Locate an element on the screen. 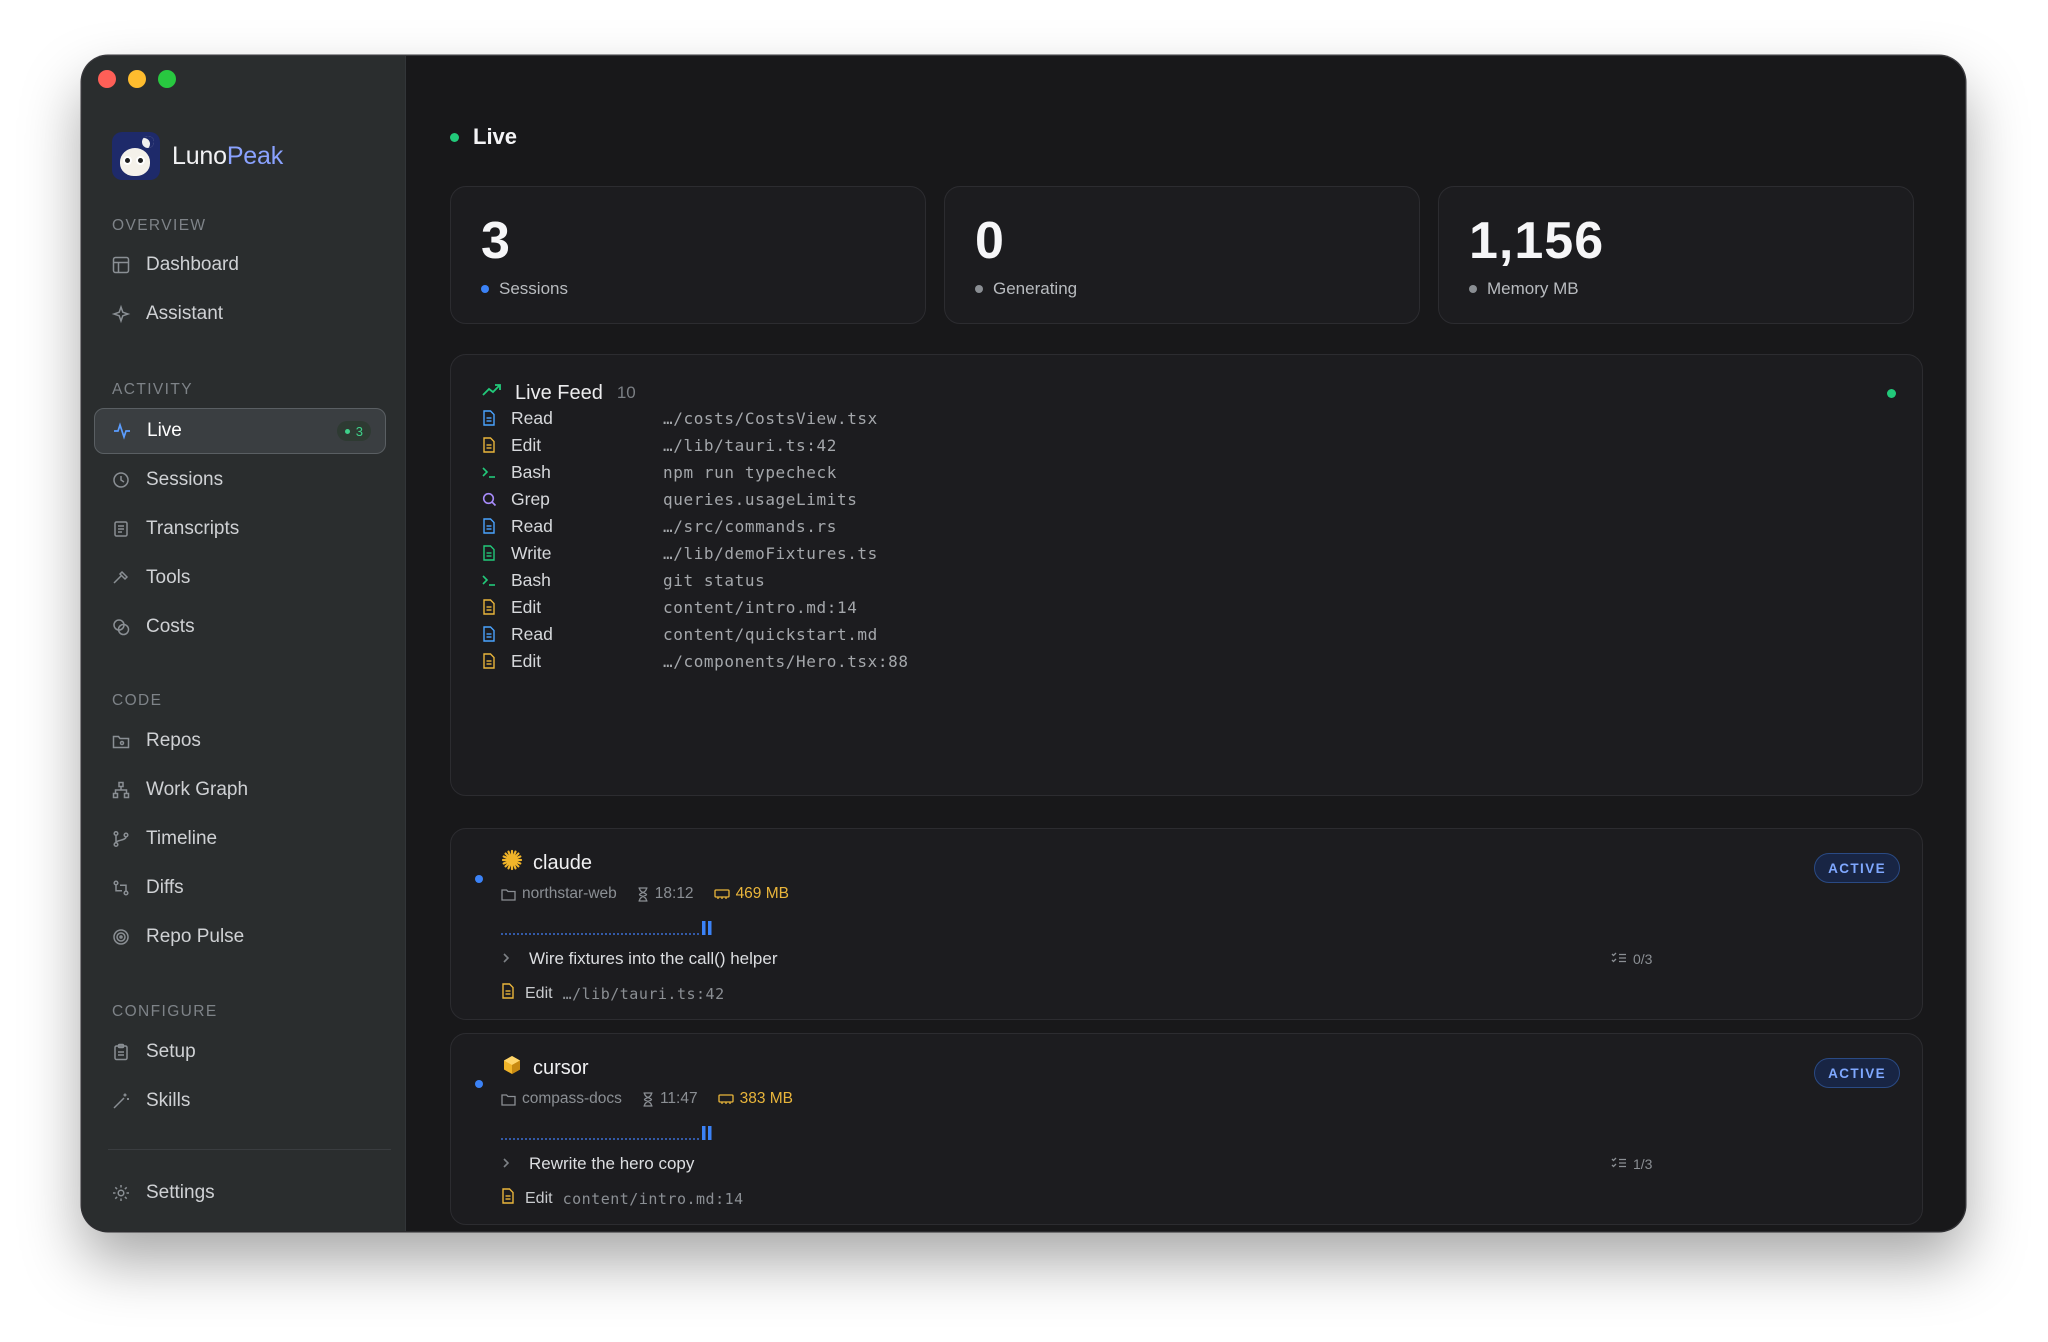 Image resolution: width=2048 pixels, height=1342 pixels. hammer-icon is located at coordinates (121, 578).